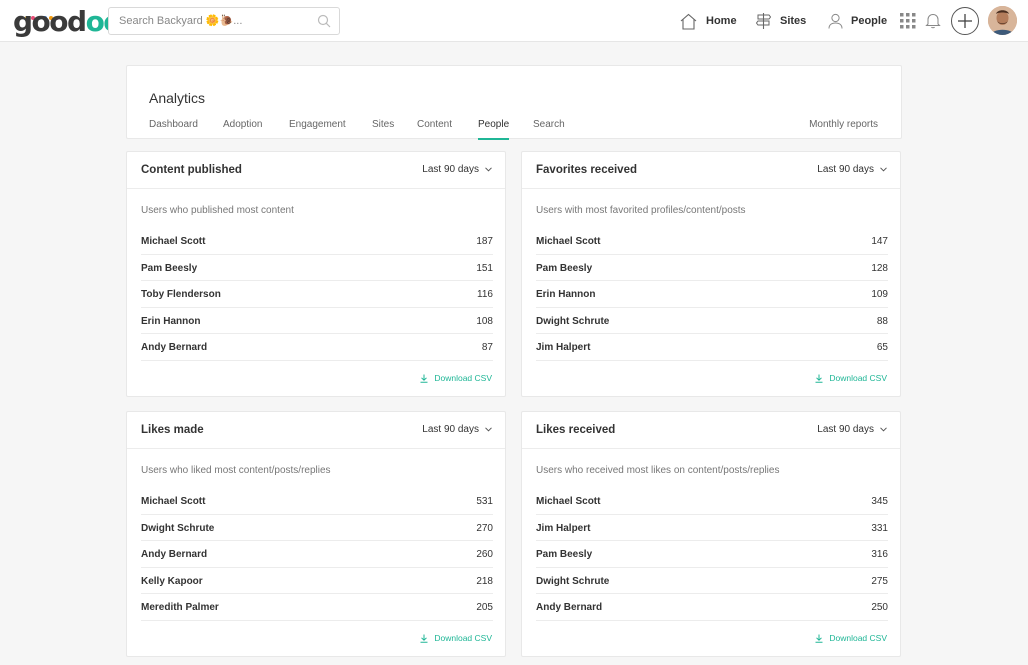  Describe the element at coordinates (882, 321) in the screenshot. I see `count-value: 88` at that location.